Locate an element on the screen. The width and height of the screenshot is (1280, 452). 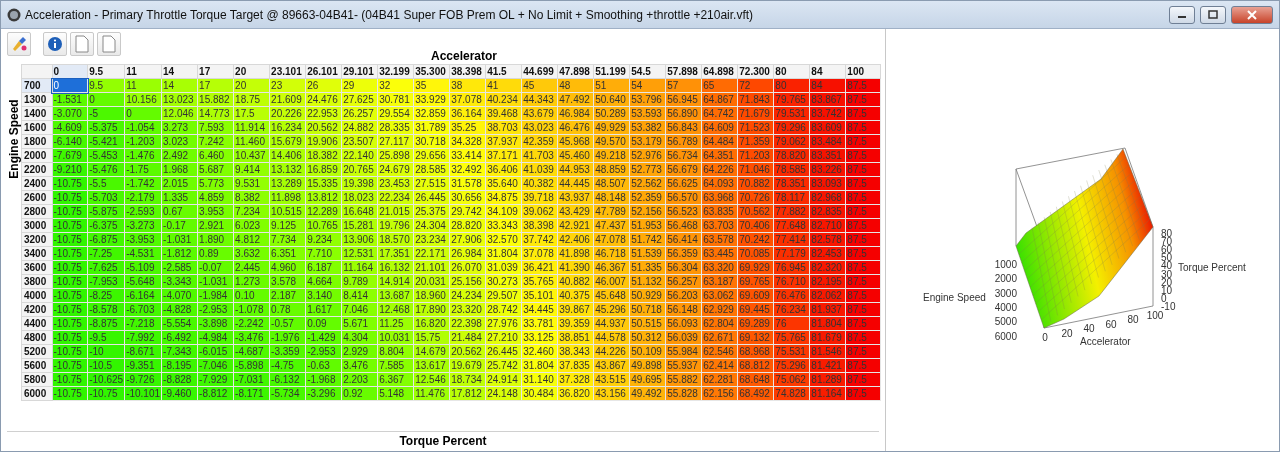
axis-title: Accelerator is located at coordinates (1105, 341).